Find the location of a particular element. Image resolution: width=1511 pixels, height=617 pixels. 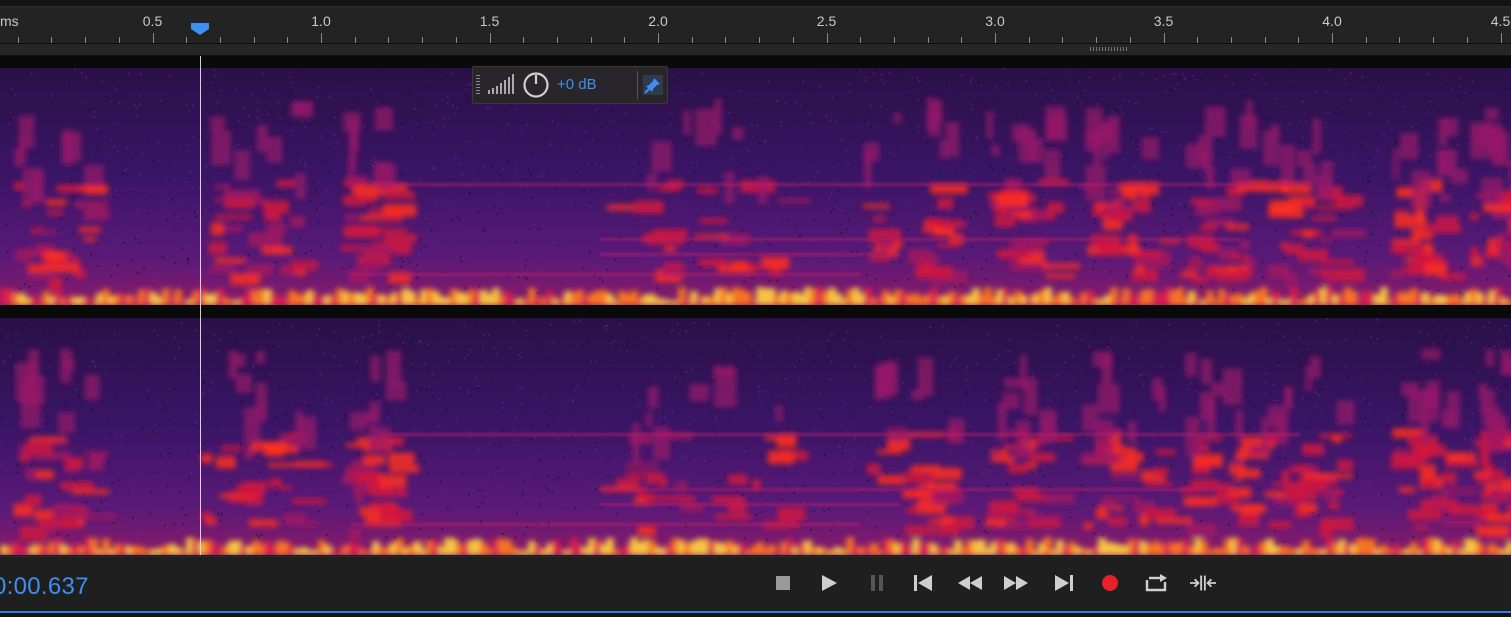

top-edge is located at coordinates (755, 3).